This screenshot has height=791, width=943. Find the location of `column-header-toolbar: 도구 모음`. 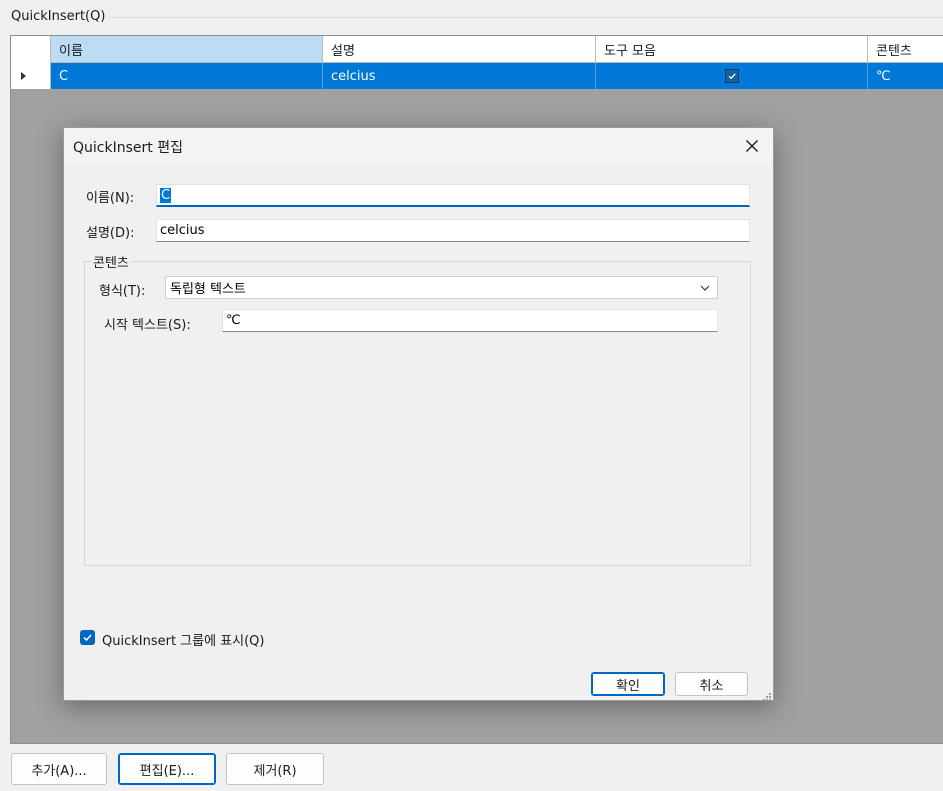

column-header-toolbar: 도구 모음 is located at coordinates (732, 49).